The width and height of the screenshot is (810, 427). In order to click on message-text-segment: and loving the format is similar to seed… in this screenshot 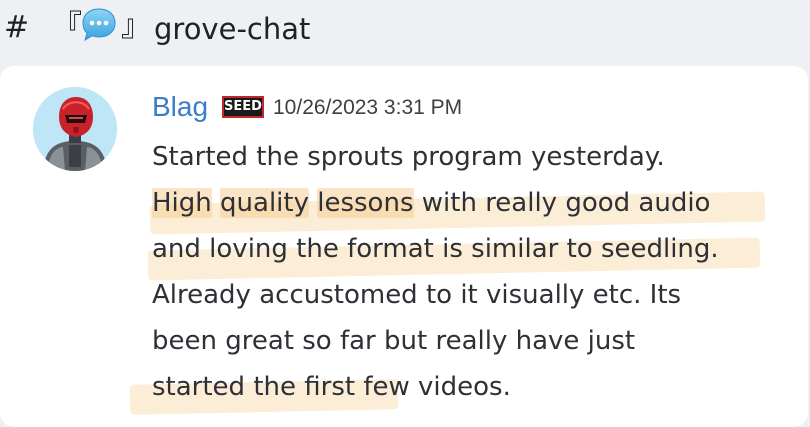, I will do `click(435, 249)`.